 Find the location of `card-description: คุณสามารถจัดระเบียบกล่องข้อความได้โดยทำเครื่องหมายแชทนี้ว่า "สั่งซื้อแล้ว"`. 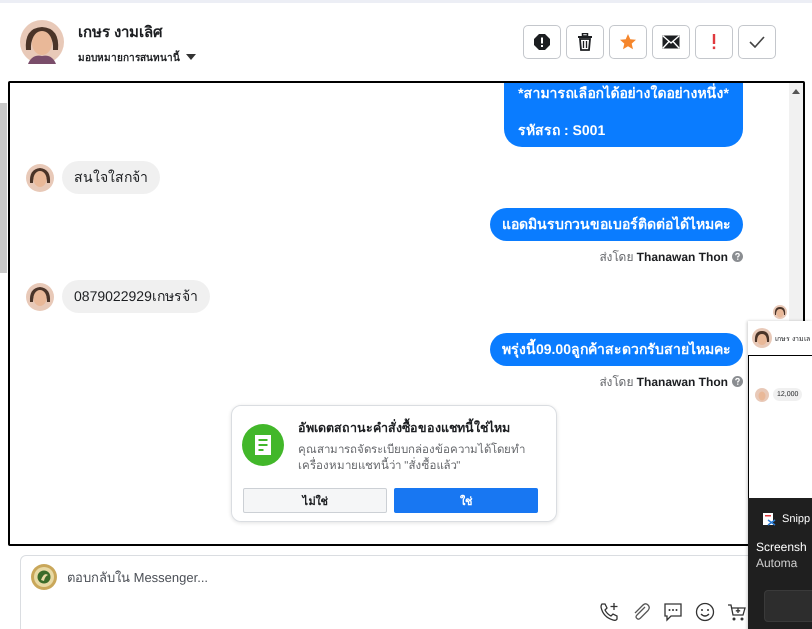

card-description: คุณสามารถจัดระเบียบกล่องข้อความได้โดยทำเครื่องหมายแชทนี้ว่า "สั่งซื้อแล้ว" is located at coordinates (412, 458).